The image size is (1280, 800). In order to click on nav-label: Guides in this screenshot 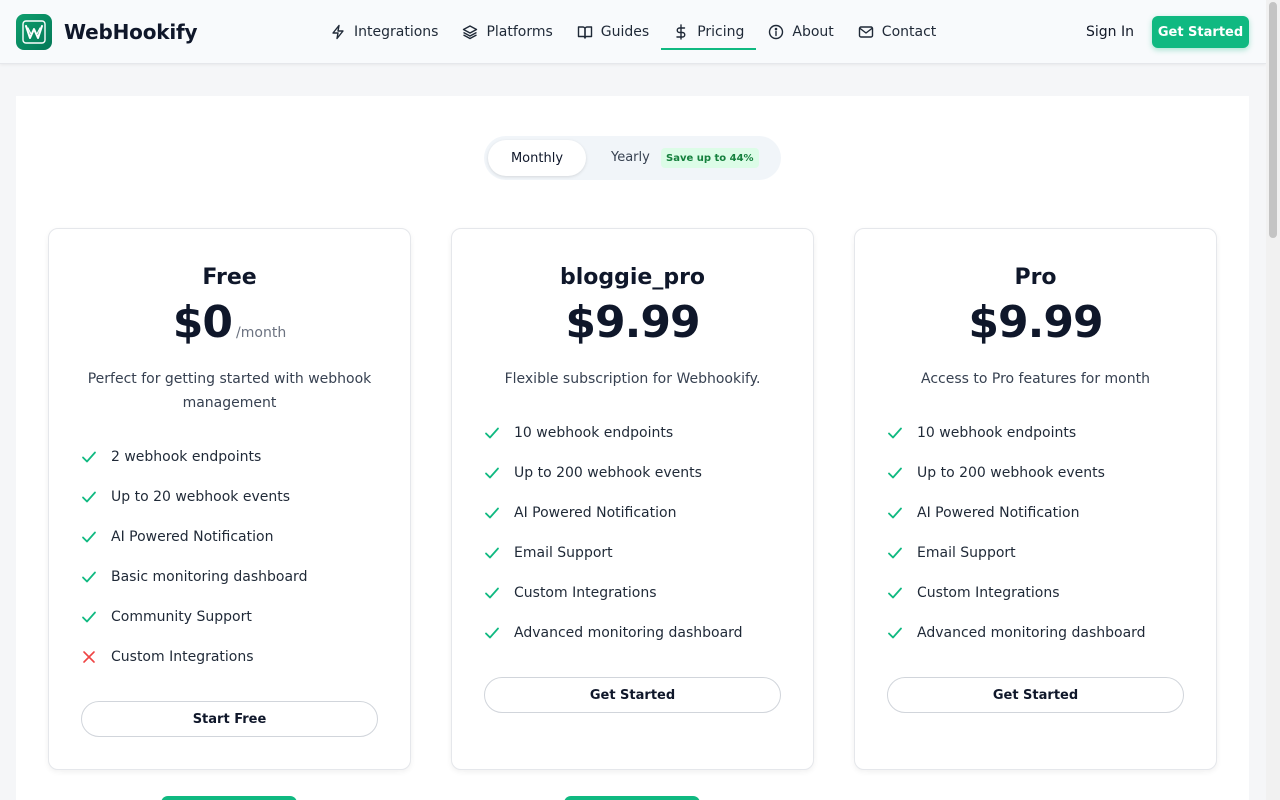, I will do `click(625, 32)`.